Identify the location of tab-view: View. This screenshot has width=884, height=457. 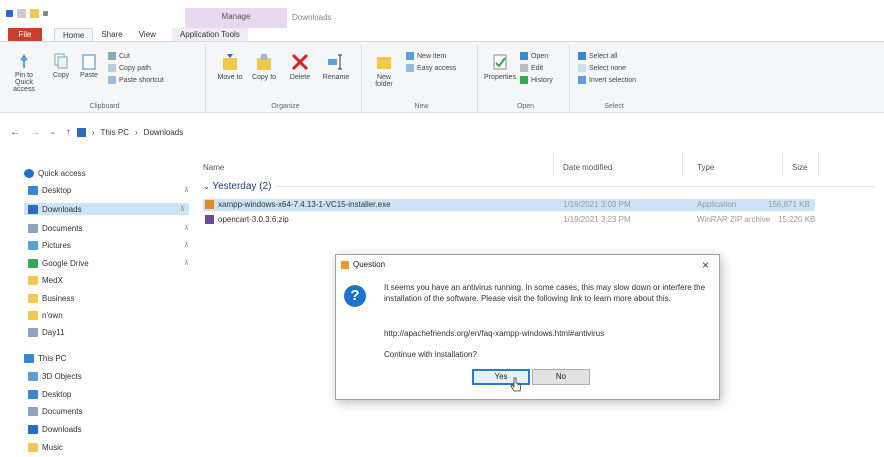
(147, 34).